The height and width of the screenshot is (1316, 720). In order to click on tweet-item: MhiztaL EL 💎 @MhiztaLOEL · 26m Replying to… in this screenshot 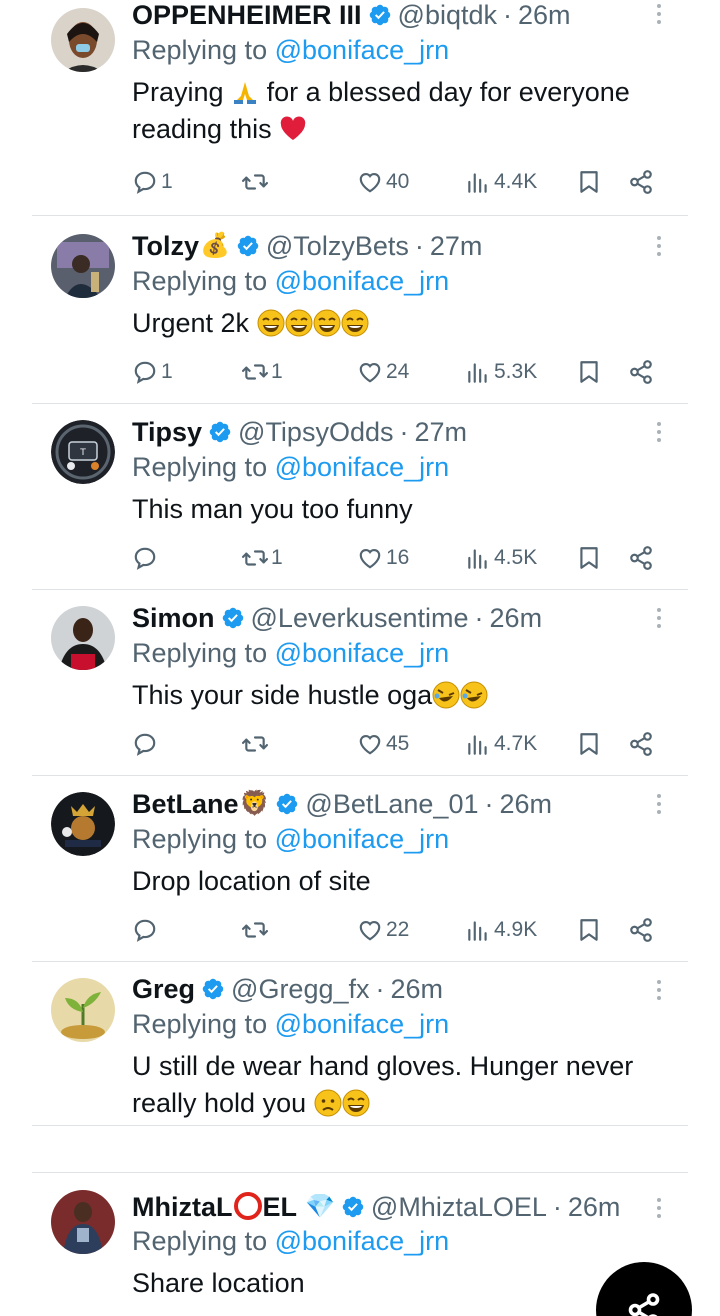, I will do `click(360, 1245)`.